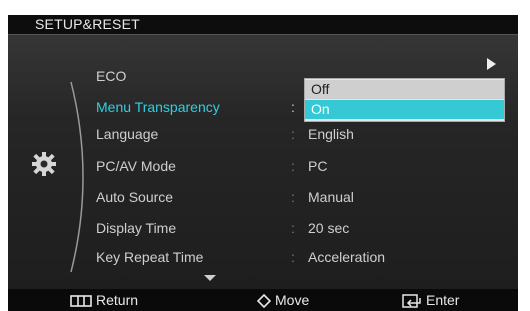 This screenshot has width=530, height=311. I want to click on return-icon, so click(81, 301).